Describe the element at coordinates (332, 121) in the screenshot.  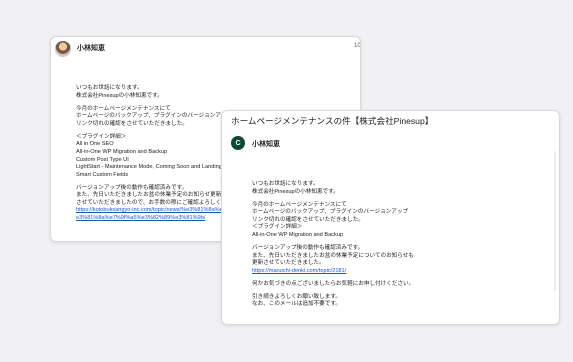
I see `email-subject: ホームページメンテナンスの件【株式会社Pinesup】` at that location.